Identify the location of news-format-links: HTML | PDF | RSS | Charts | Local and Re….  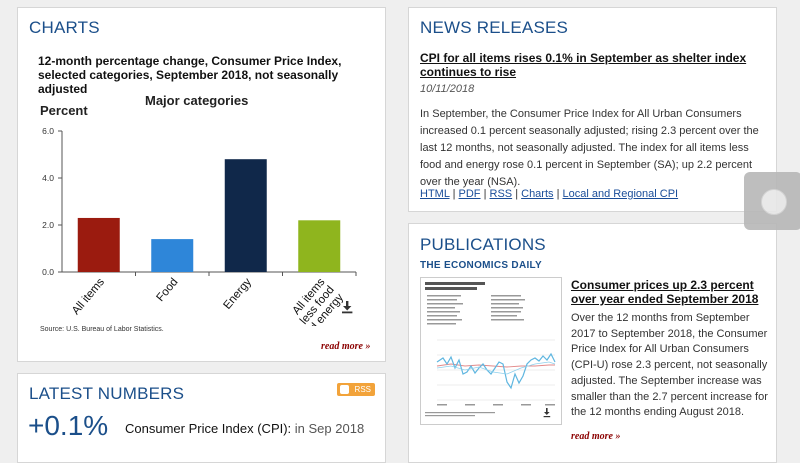
(549, 194).